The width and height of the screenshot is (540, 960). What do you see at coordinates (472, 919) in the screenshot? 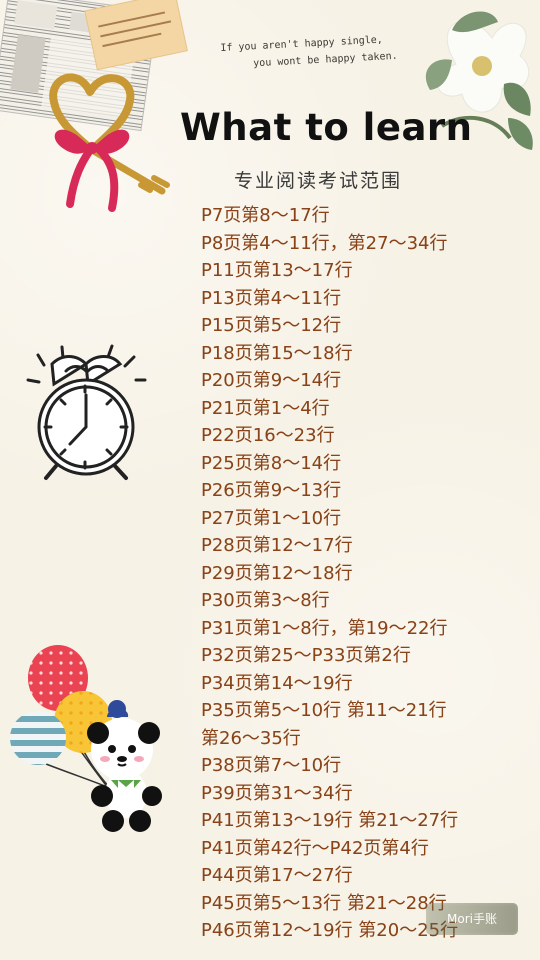
I see `watermark-label: Mori手账` at bounding box center [472, 919].